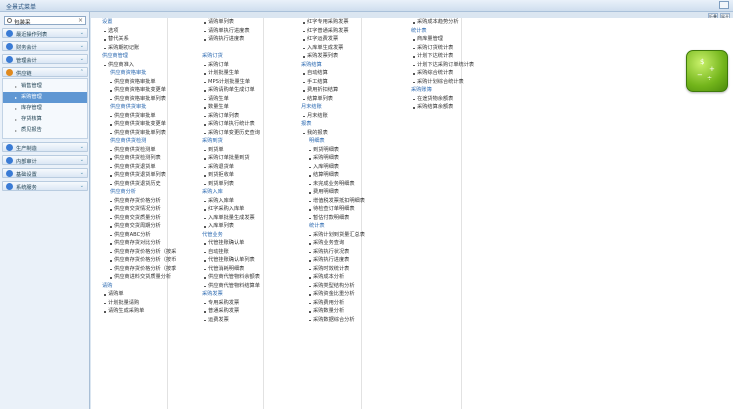 Image resolution: width=733 pixels, height=409 pixels. Describe the element at coordinates (231, 218) in the screenshot. I see `menu-link: 入库单批量生成发票` at that location.